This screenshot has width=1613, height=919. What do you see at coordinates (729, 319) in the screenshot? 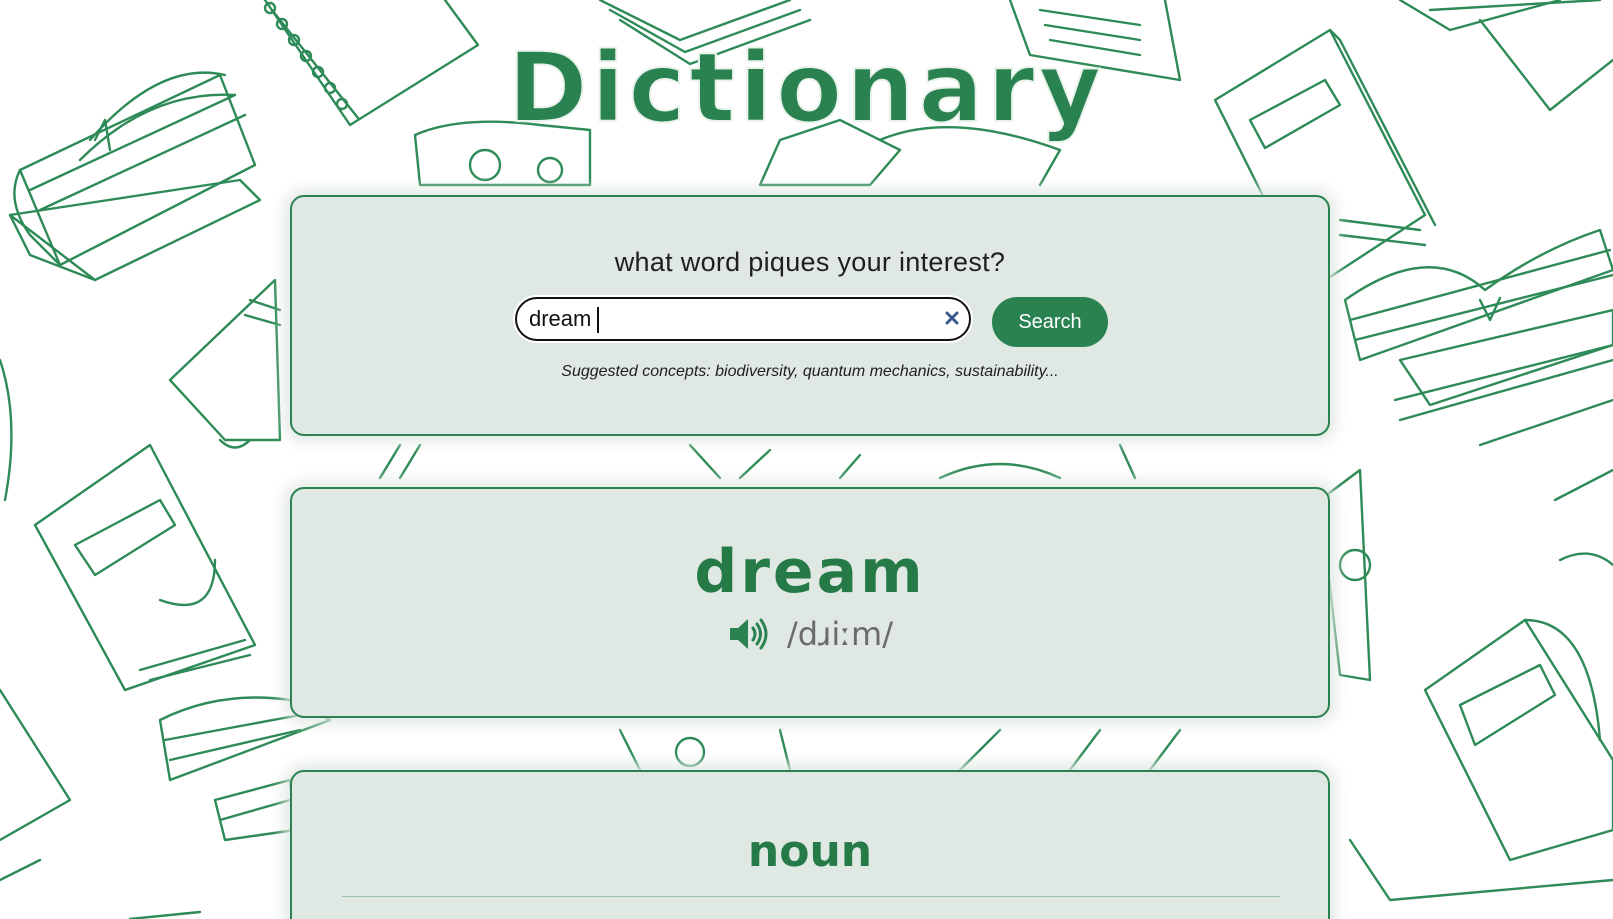
I see `search-input` at bounding box center [729, 319].